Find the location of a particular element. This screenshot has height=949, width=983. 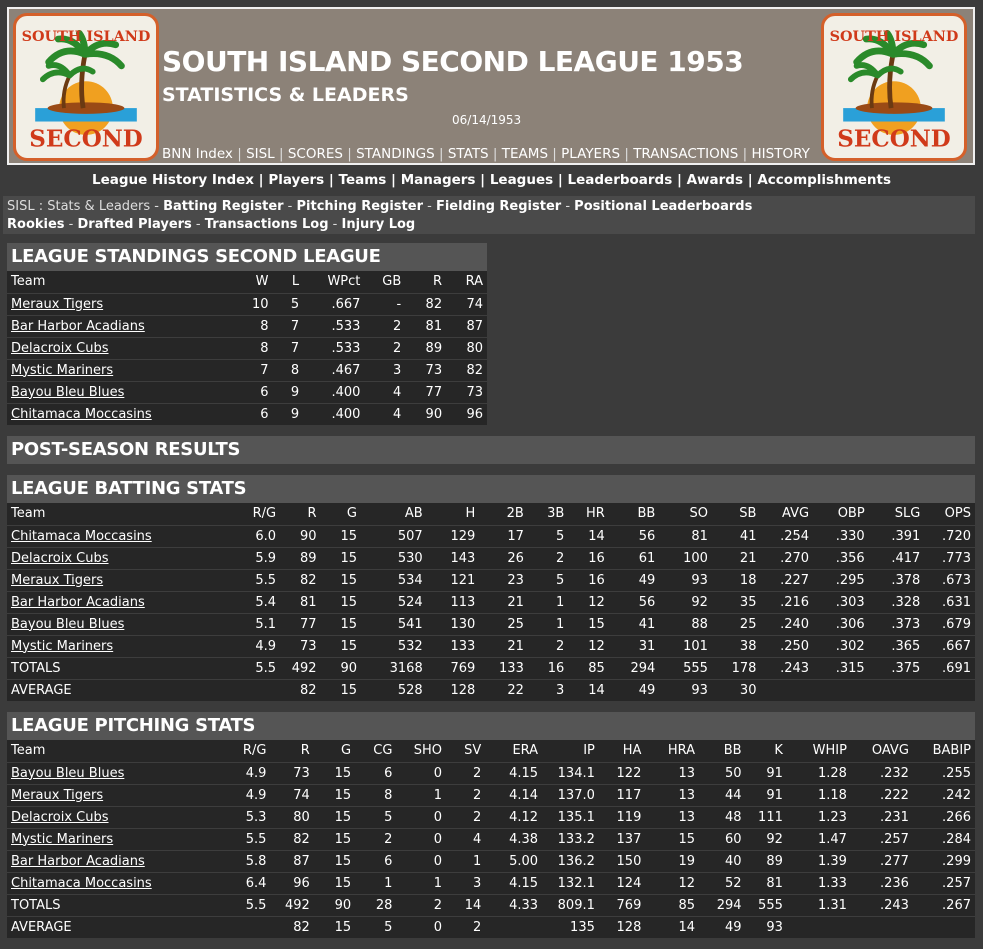

nav-link-7: TRANSACTIONS is located at coordinates (685, 154).